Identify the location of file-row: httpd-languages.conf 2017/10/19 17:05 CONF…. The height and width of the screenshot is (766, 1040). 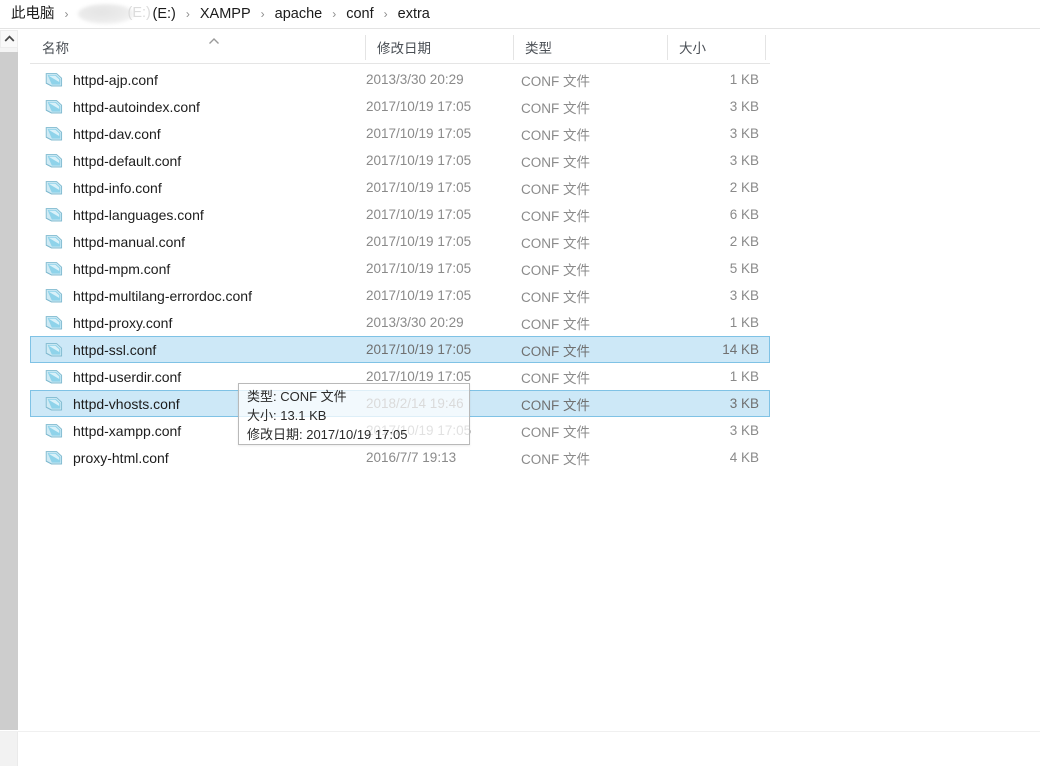
(400, 214).